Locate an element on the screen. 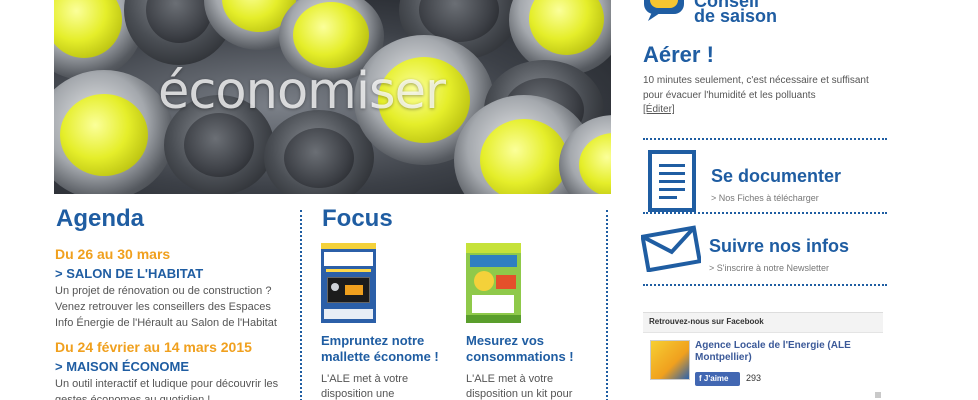 This screenshot has width=978, height=400. document-icon is located at coordinates (673, 181).